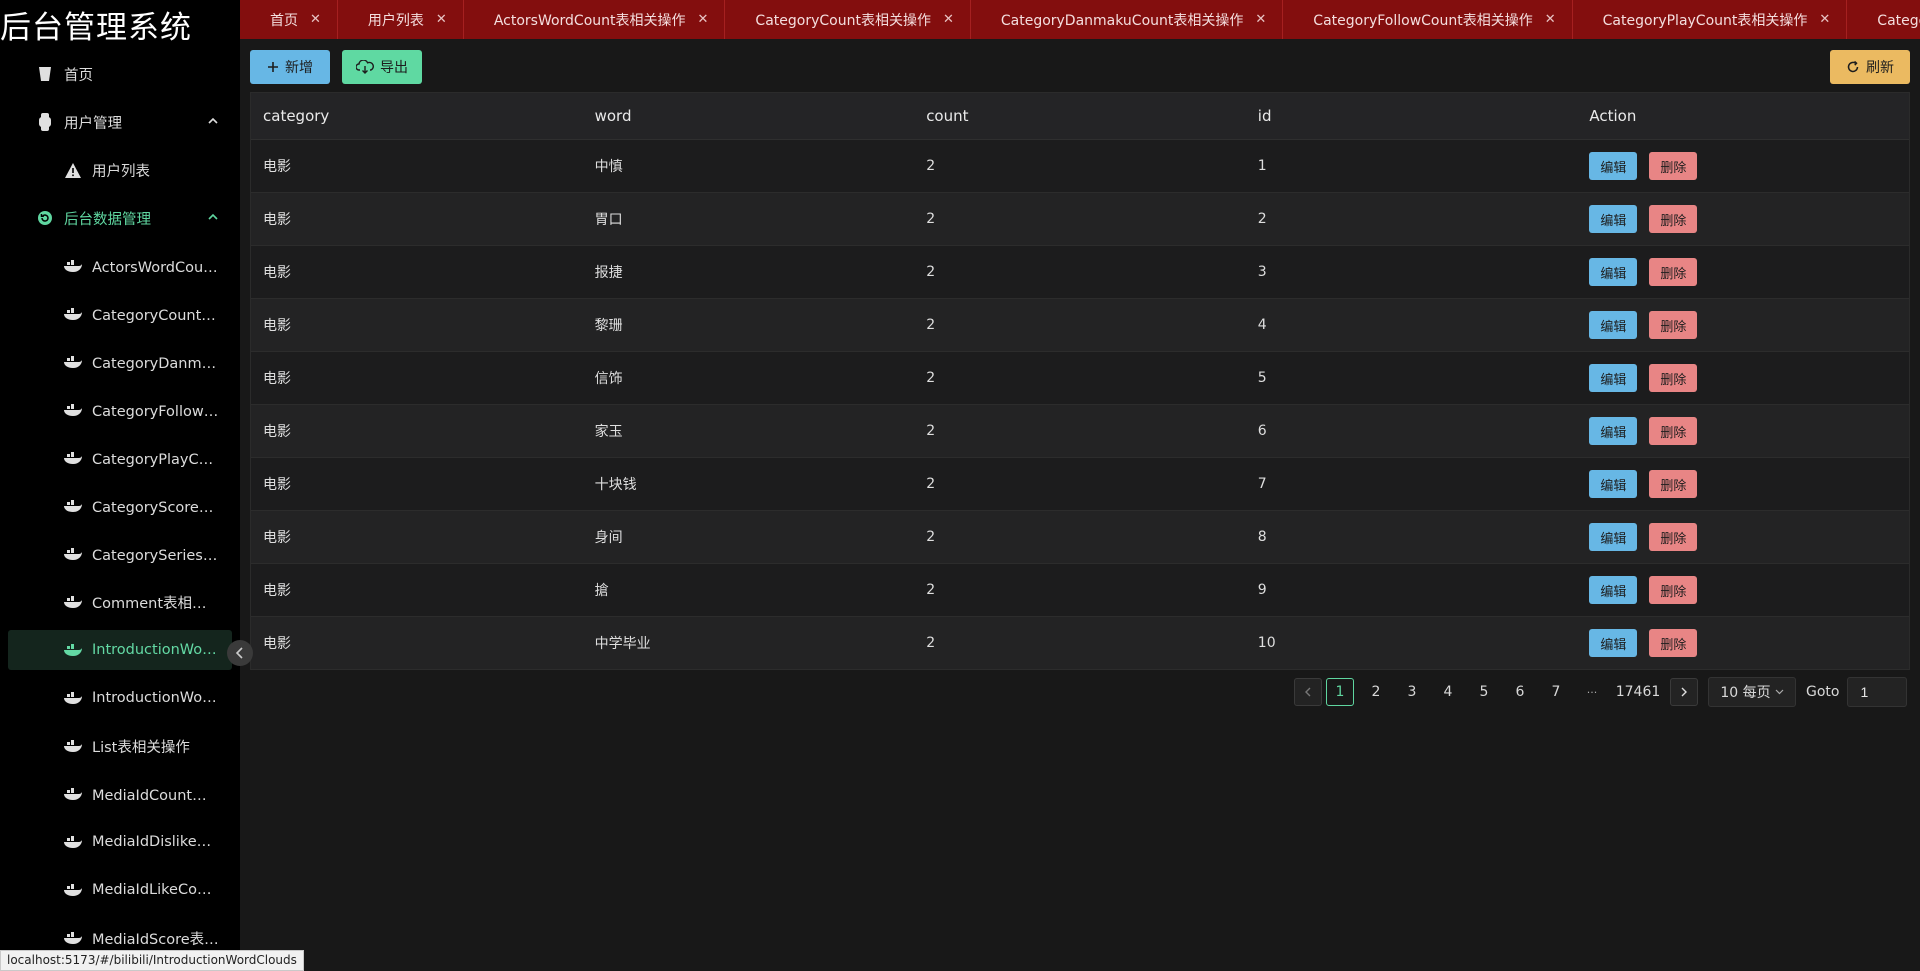  Describe the element at coordinates (1752, 692) in the screenshot. I see `page-size-select: 10 每页` at that location.